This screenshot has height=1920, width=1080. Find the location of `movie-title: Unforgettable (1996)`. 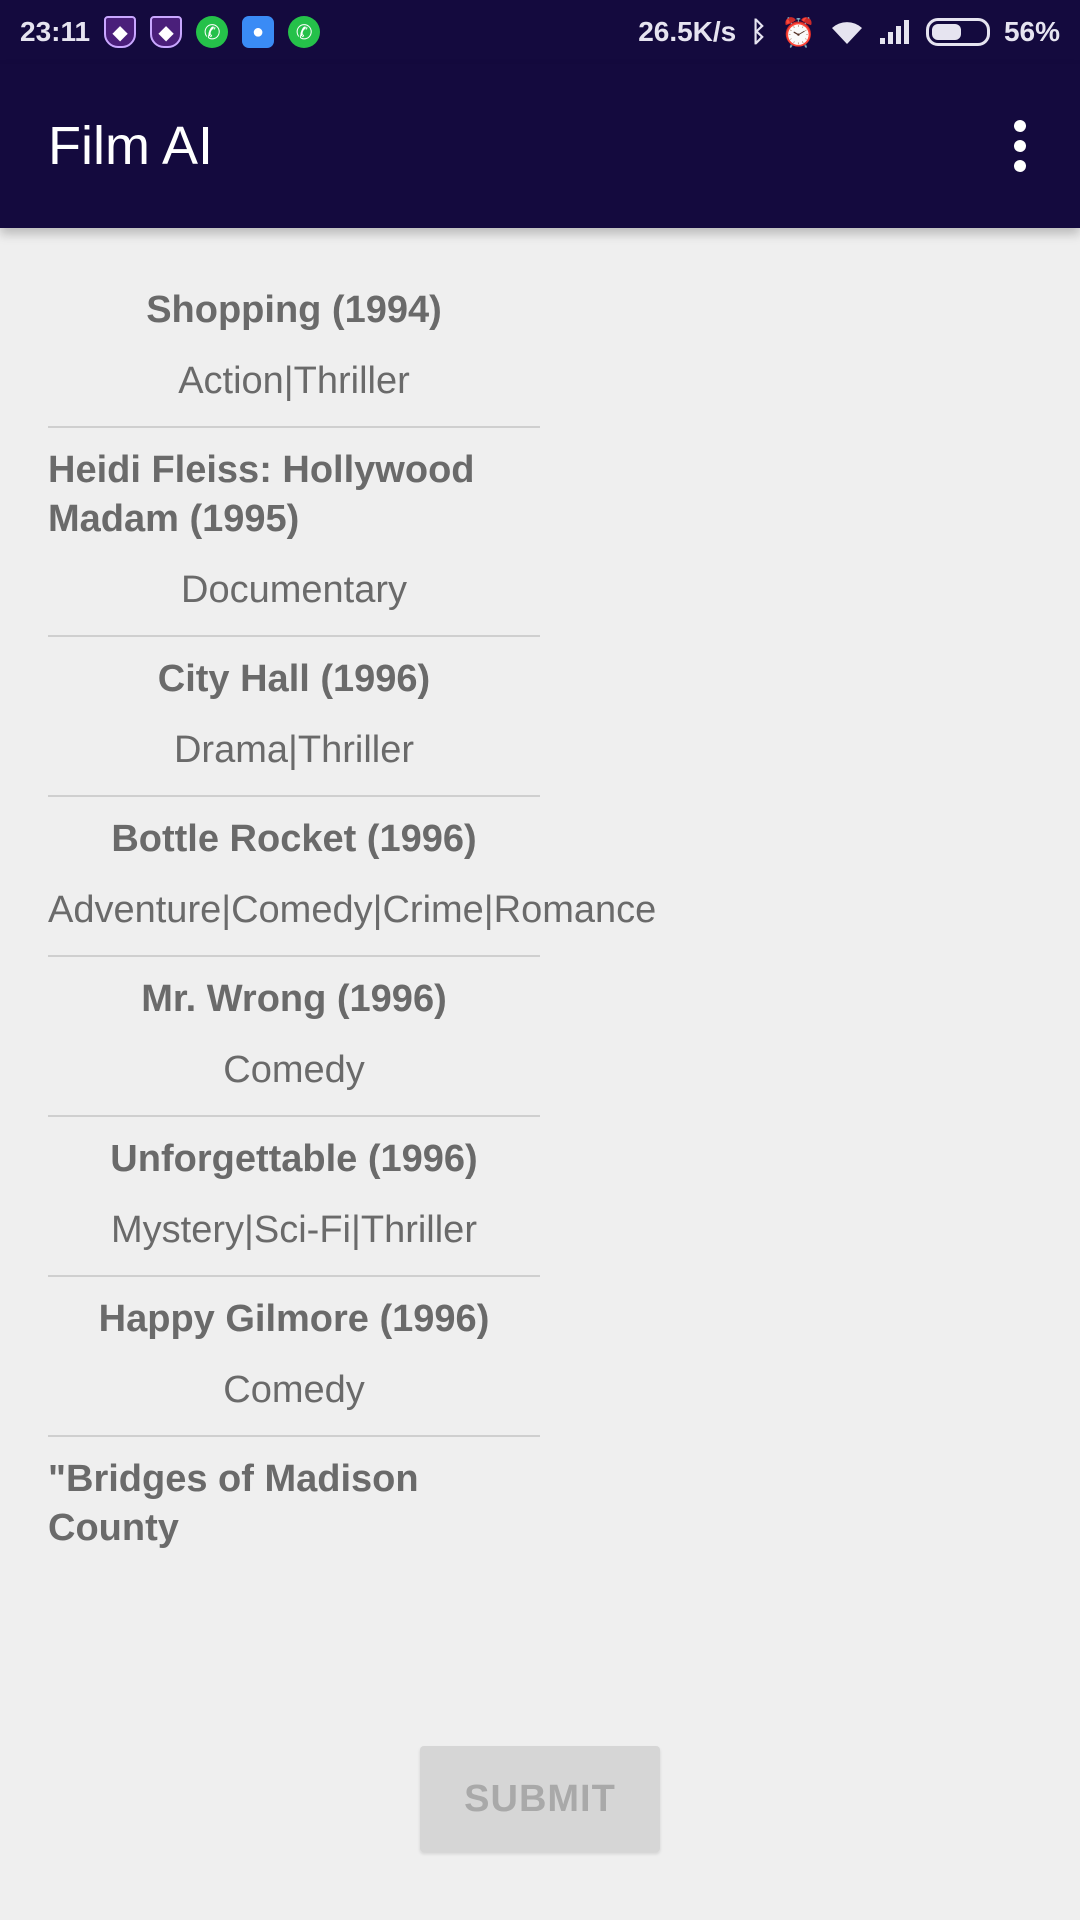

movie-title: Unforgettable (1996) is located at coordinates (294, 1159).